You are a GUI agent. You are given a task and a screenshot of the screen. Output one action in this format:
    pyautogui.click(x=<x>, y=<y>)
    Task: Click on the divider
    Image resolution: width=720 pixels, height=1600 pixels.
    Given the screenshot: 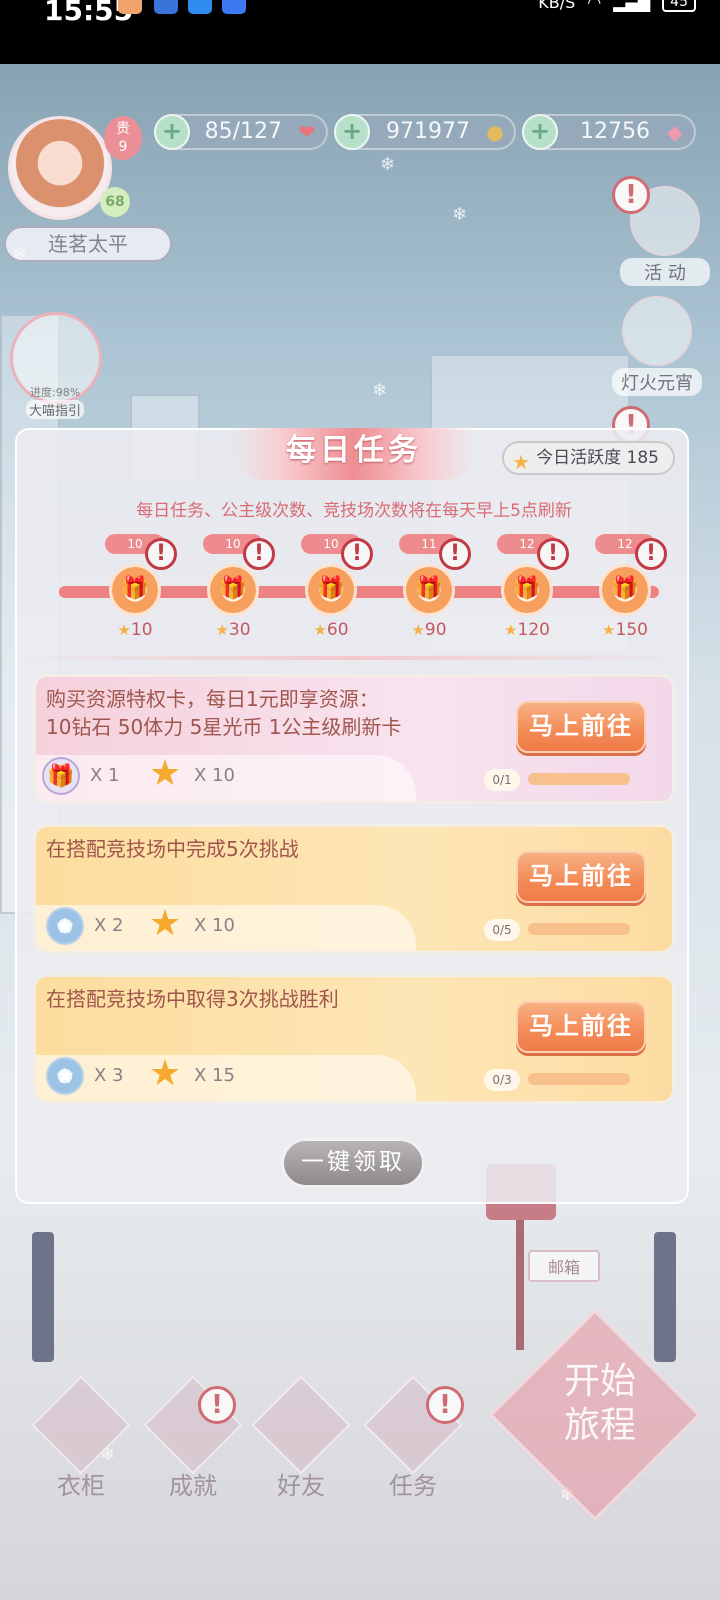 What is the action you would take?
    pyautogui.click(x=353, y=658)
    